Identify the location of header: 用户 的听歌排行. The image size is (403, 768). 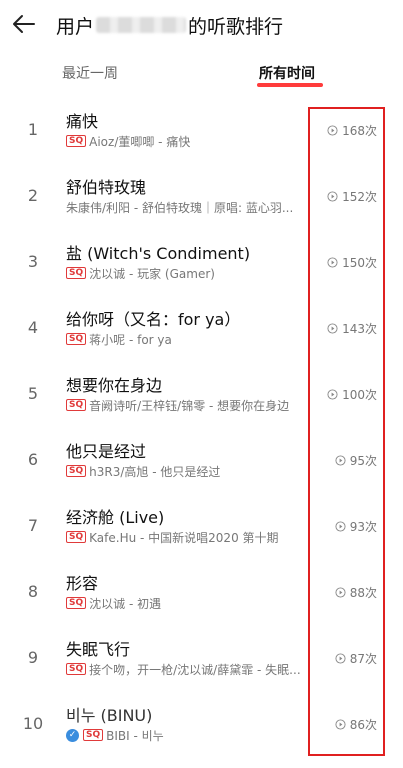
(201, 25).